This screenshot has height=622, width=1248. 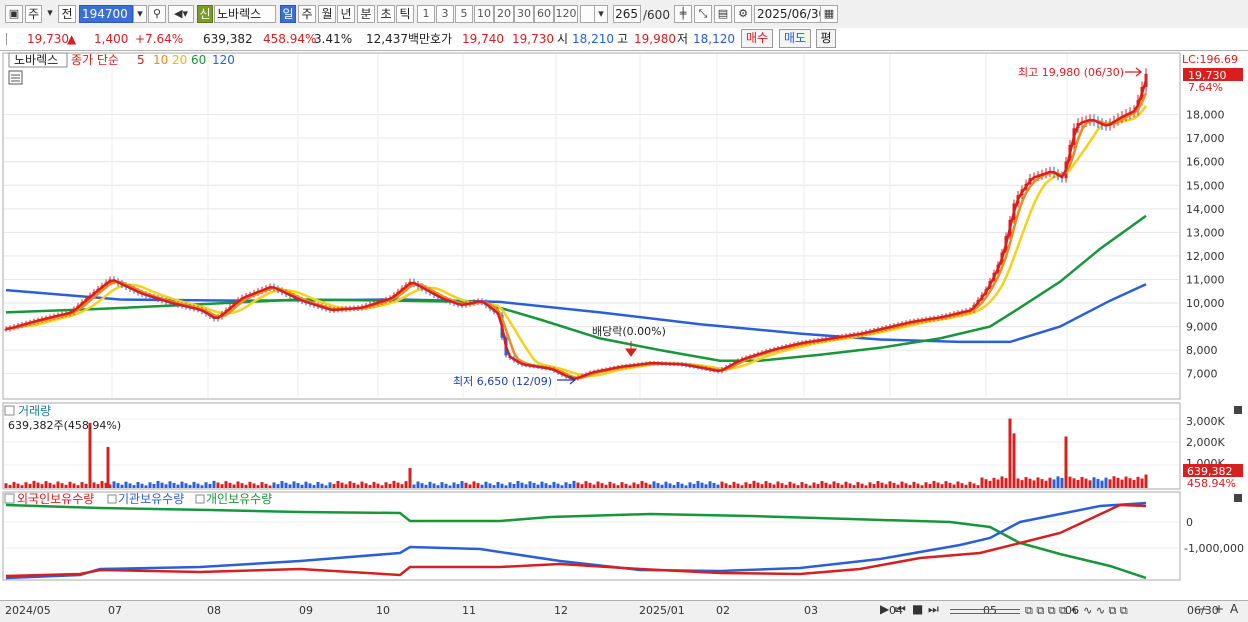 What do you see at coordinates (826, 38) in the screenshot?
I see `average-button: 평` at bounding box center [826, 38].